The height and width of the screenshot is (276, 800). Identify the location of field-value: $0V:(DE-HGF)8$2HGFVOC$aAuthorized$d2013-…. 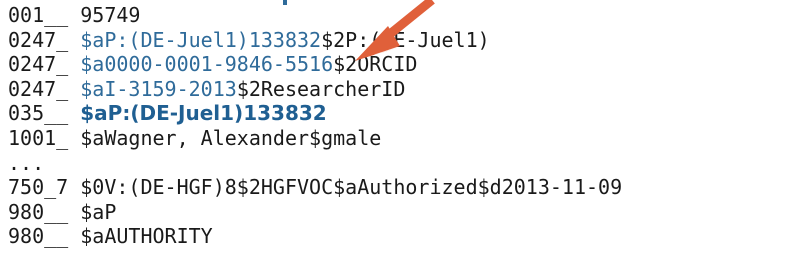
(351, 187).